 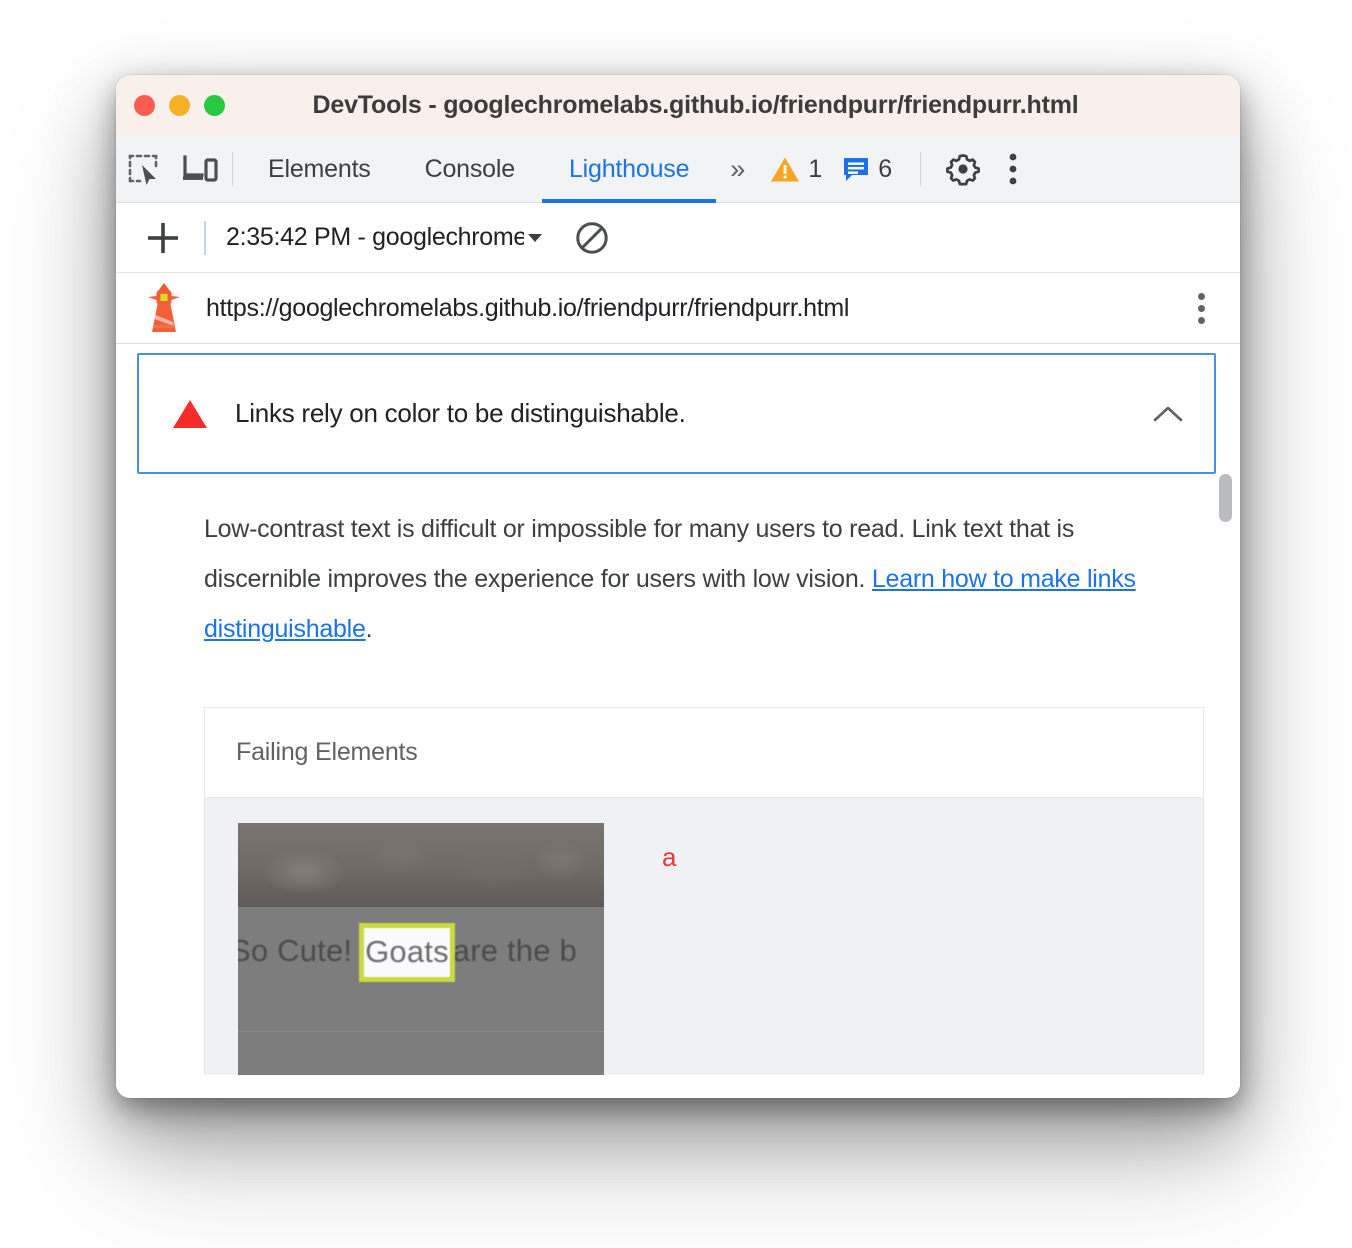 I want to click on fail-triangle-icon, so click(x=190, y=413).